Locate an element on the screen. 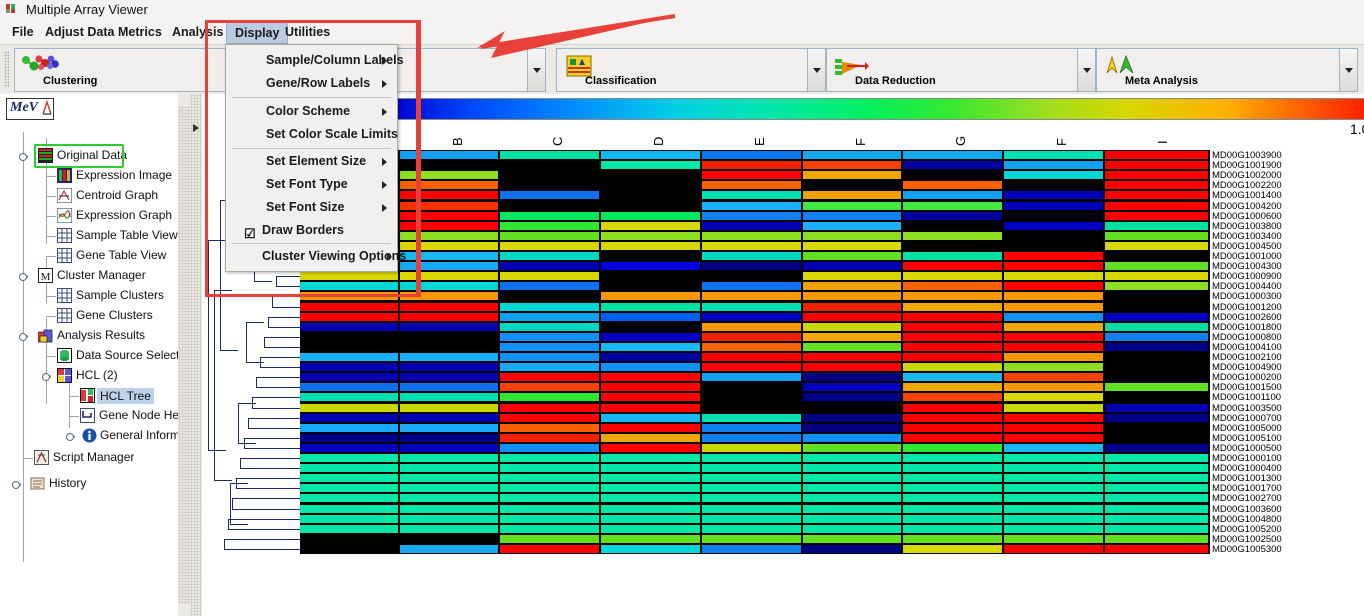  menu-file: File is located at coordinates (23, 33).